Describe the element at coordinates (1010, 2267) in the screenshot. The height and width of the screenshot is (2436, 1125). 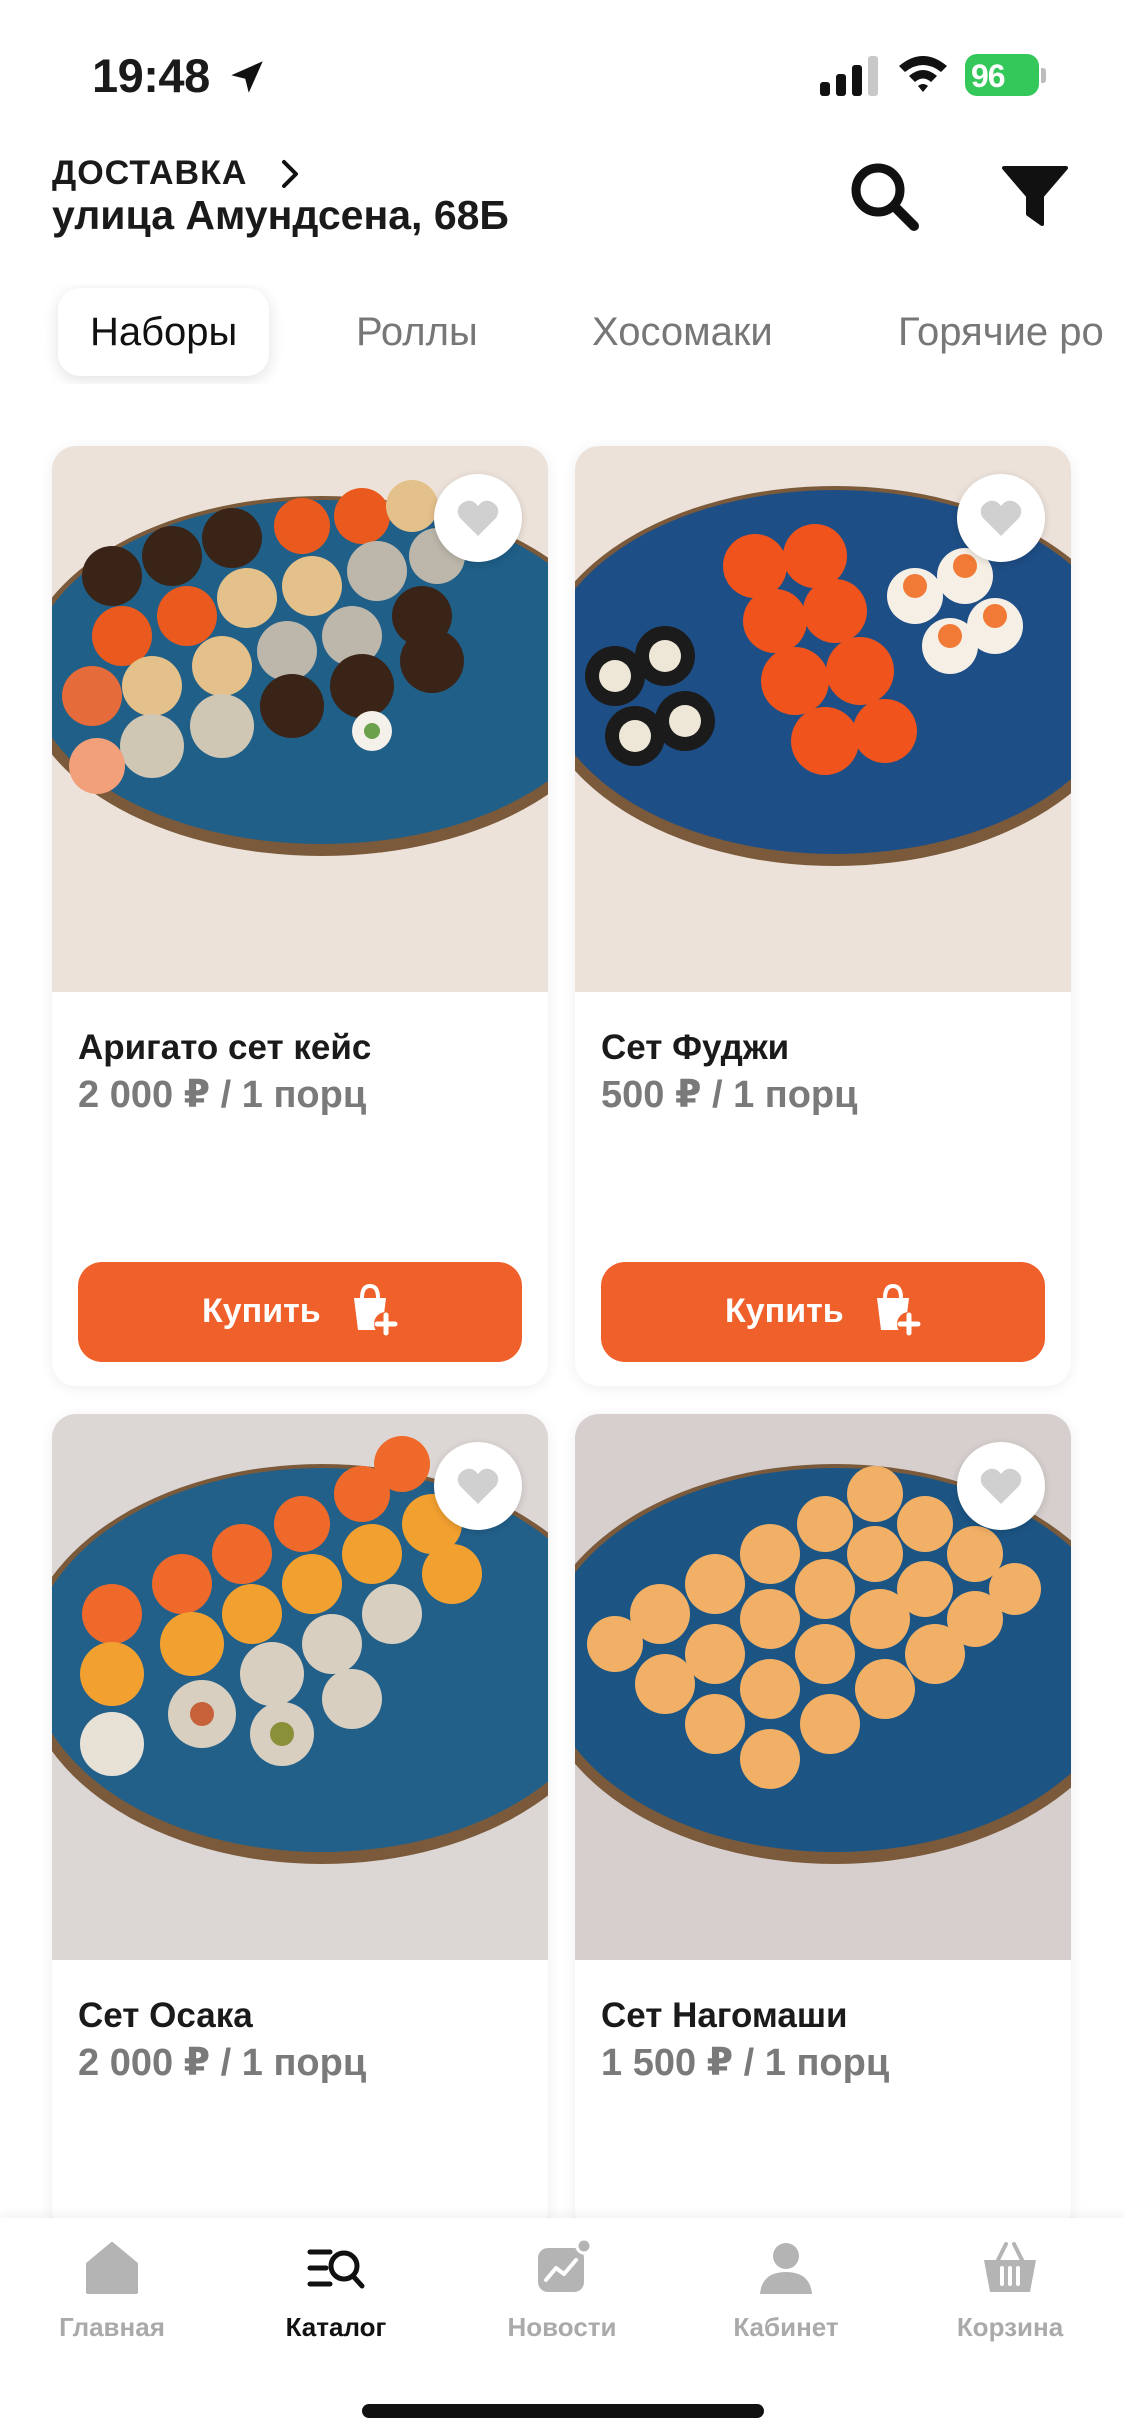
I see `basket-icon` at that location.